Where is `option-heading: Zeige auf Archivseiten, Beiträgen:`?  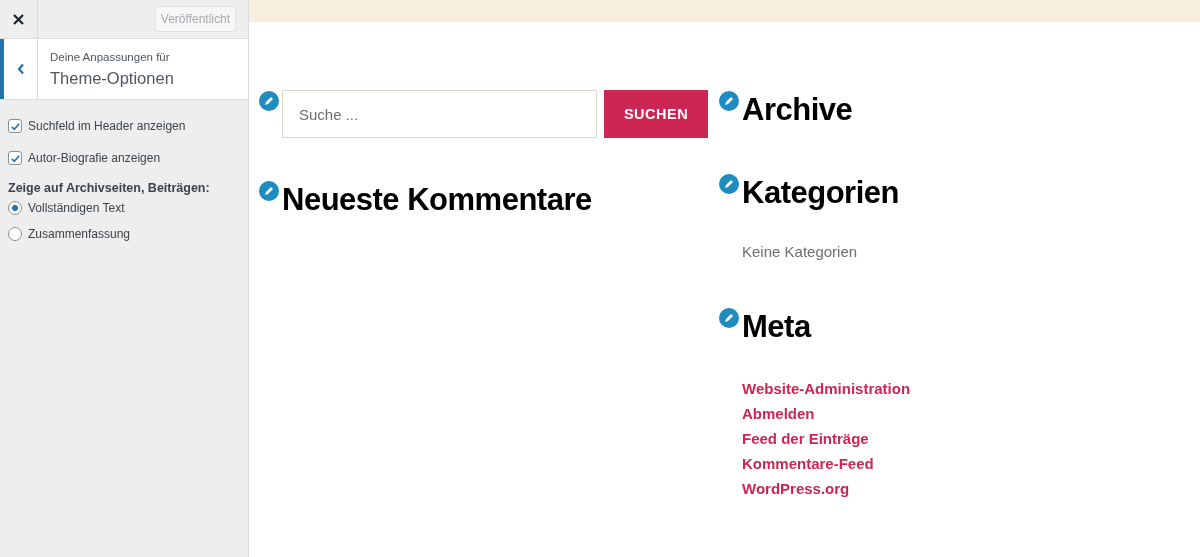
option-heading: Zeige auf Archivseiten, Beiträgen: is located at coordinates (109, 188).